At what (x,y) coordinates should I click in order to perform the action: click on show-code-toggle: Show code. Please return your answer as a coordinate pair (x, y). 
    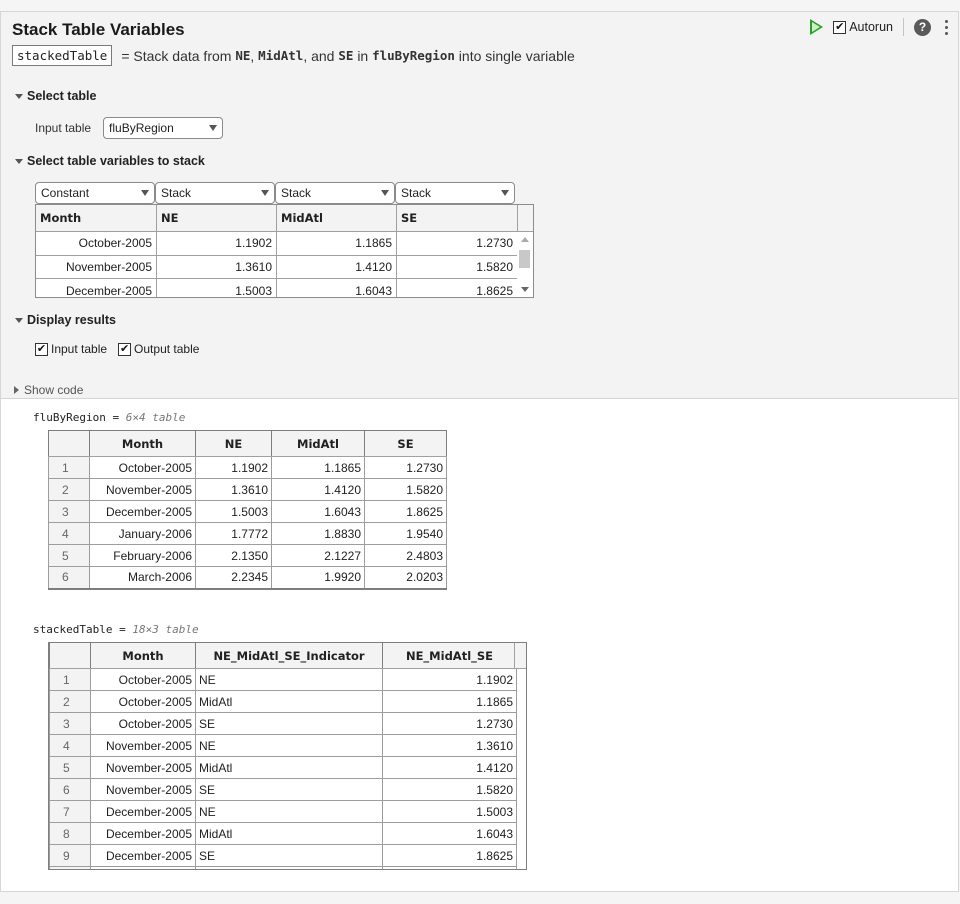
    Looking at the image, I should click on (48, 390).